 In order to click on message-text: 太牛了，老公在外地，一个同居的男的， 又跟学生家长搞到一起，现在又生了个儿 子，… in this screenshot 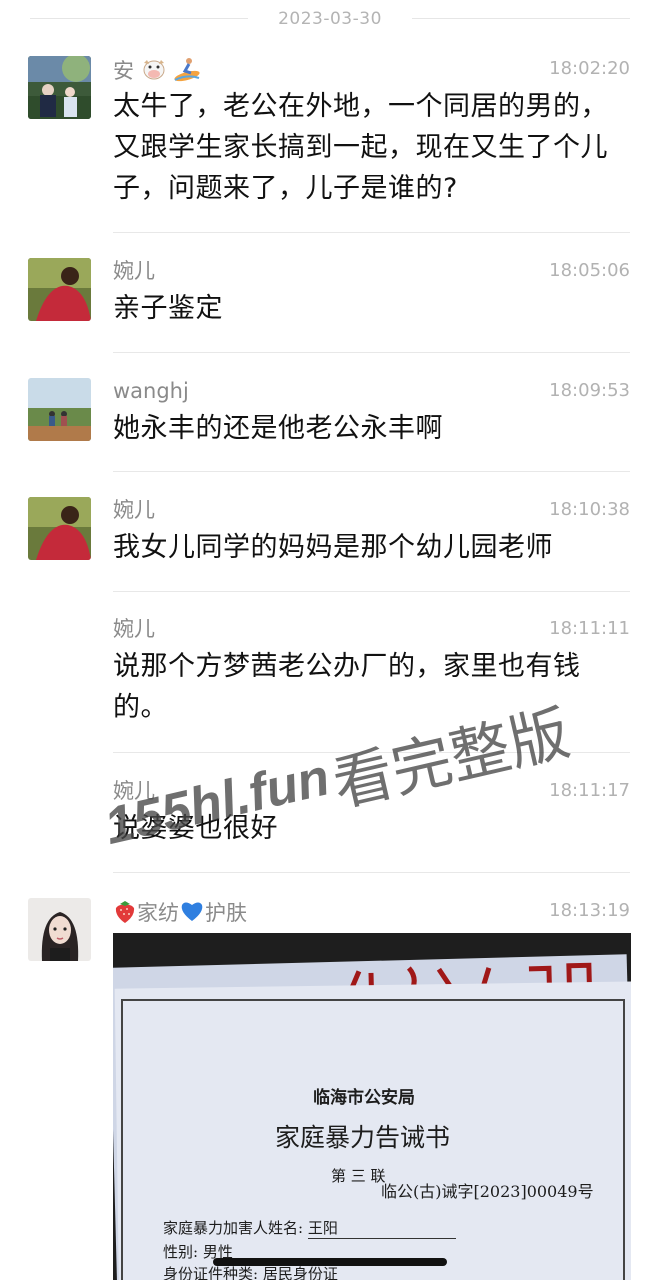, I will do `click(371, 147)`.